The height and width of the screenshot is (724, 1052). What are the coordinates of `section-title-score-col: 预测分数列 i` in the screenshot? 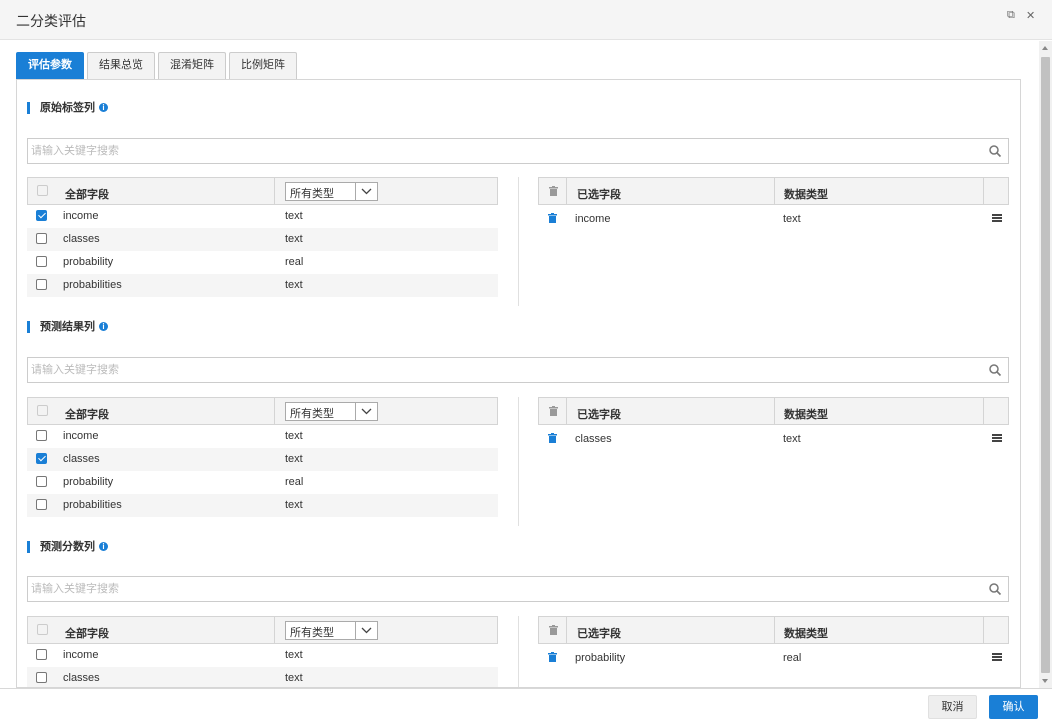 It's located at (67, 547).